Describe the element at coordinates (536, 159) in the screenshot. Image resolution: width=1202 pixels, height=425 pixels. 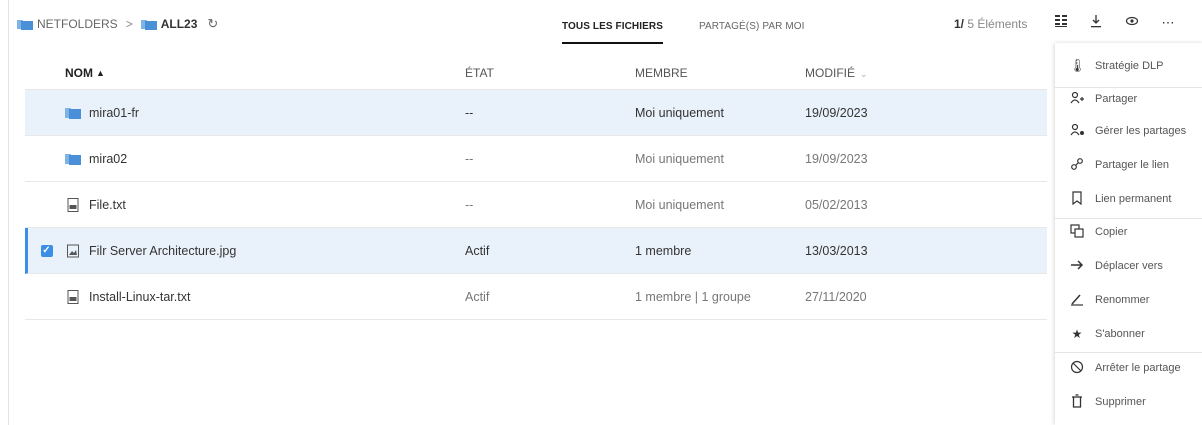
I see `table-row: mira02 -- Moi uniquement 19/09/2023` at that location.